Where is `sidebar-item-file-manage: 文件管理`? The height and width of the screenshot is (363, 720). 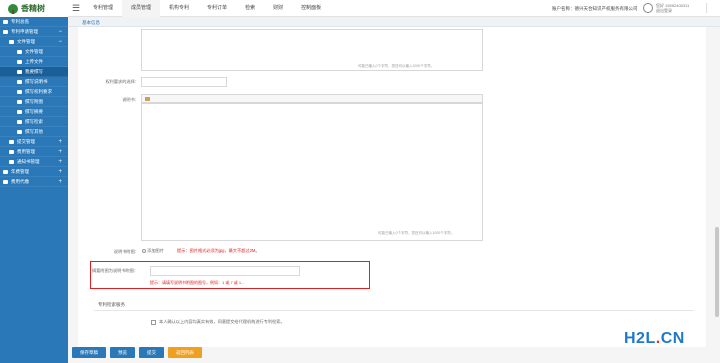
sidebar-item-file-manage: 文件管理 is located at coordinates (34, 52).